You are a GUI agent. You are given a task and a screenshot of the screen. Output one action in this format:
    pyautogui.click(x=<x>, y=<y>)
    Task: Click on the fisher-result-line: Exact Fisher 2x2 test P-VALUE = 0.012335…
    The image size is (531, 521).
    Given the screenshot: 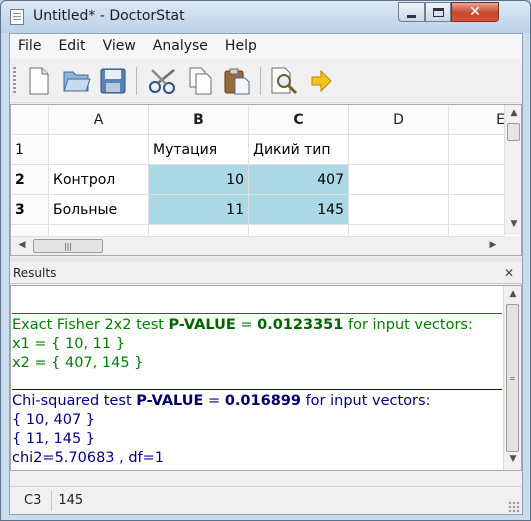 What is the action you would take?
    pyautogui.click(x=242, y=325)
    